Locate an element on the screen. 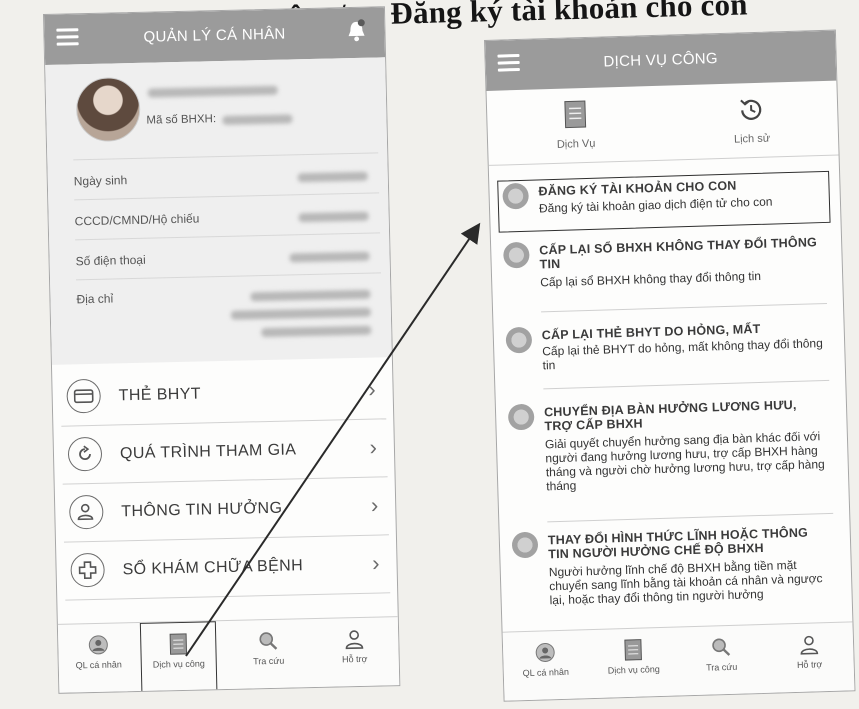 The width and height of the screenshot is (859, 709). service-title: CẤP LẠI SỔ BHXH KHÔNG THAY ĐỔI THÔNG TIN is located at coordinates (678, 253).